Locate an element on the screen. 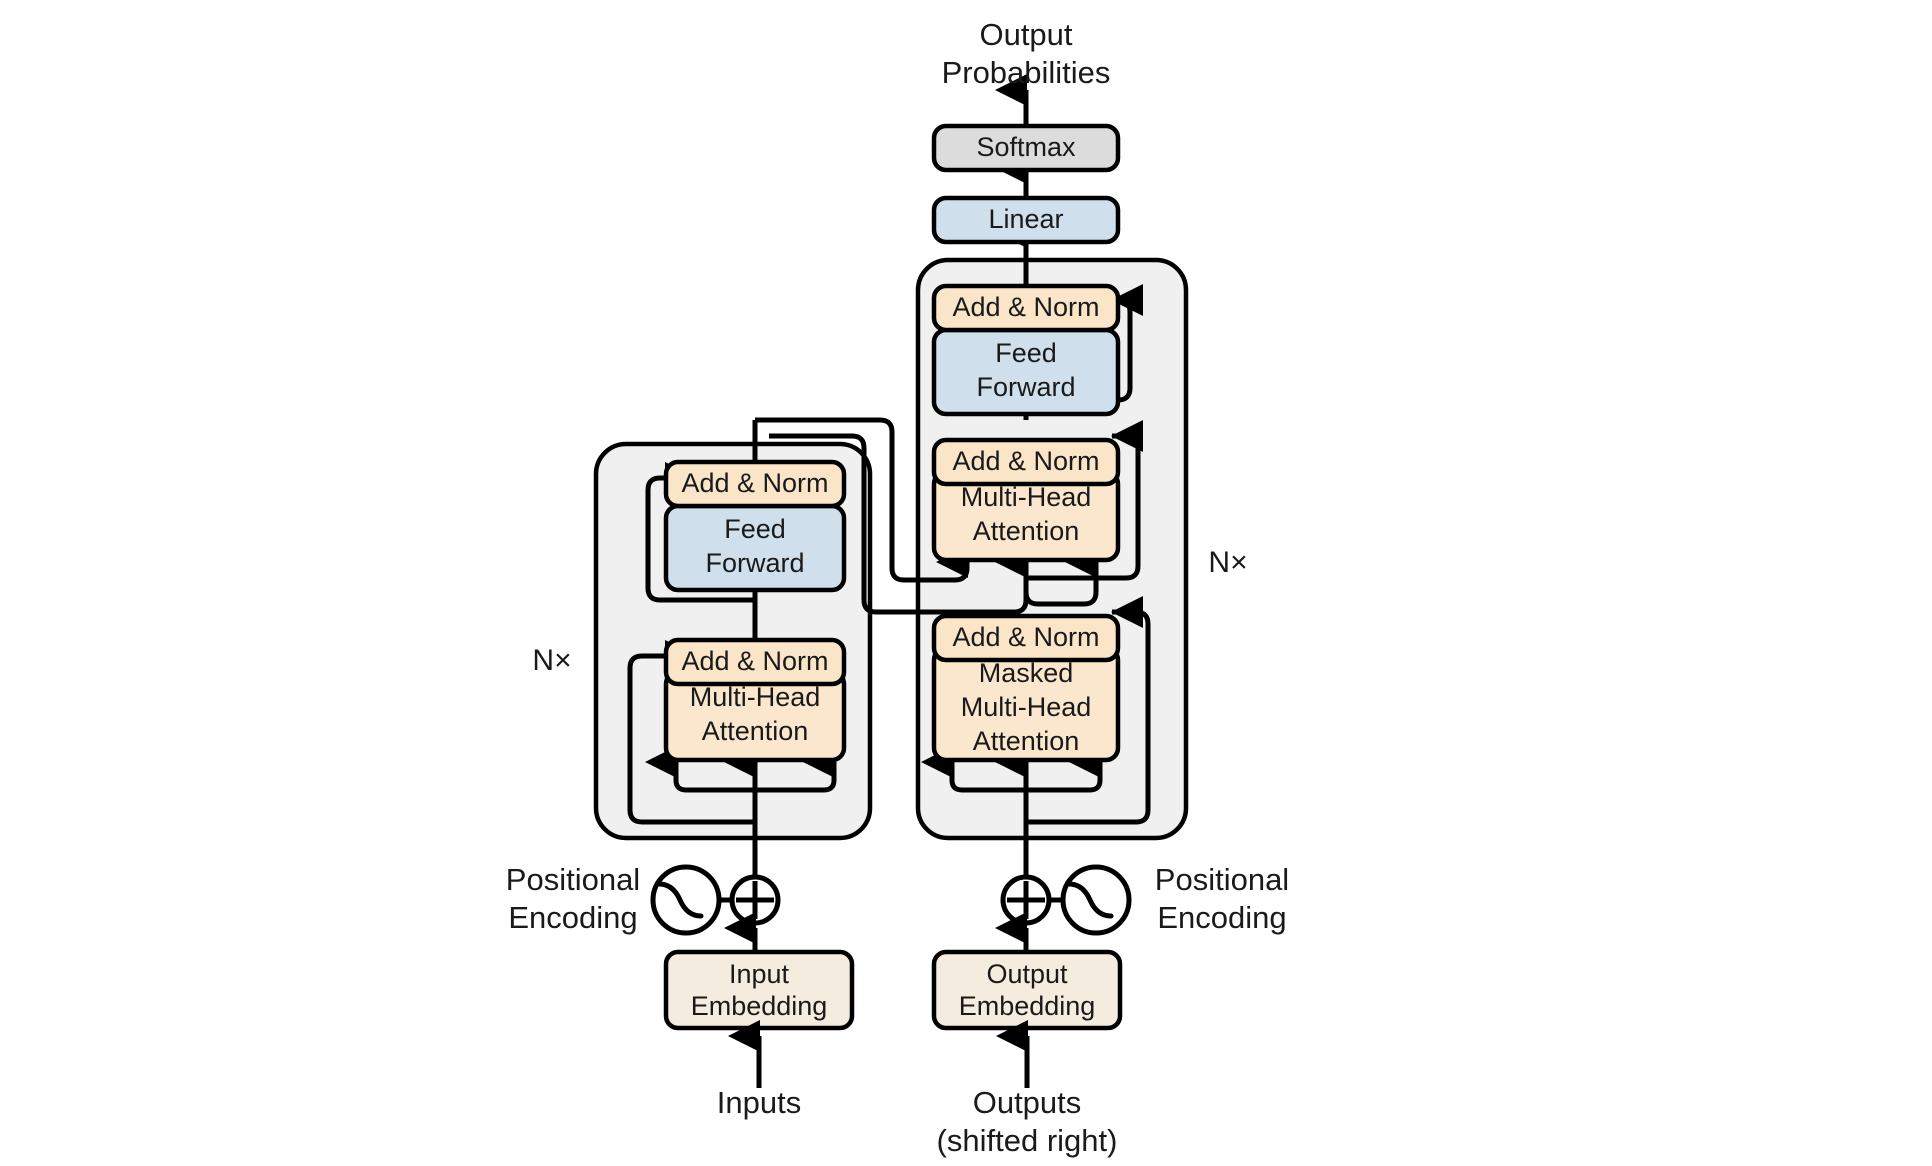 This screenshot has width=1932, height=1166. inputs-label: Inputs is located at coordinates (759, 1102).